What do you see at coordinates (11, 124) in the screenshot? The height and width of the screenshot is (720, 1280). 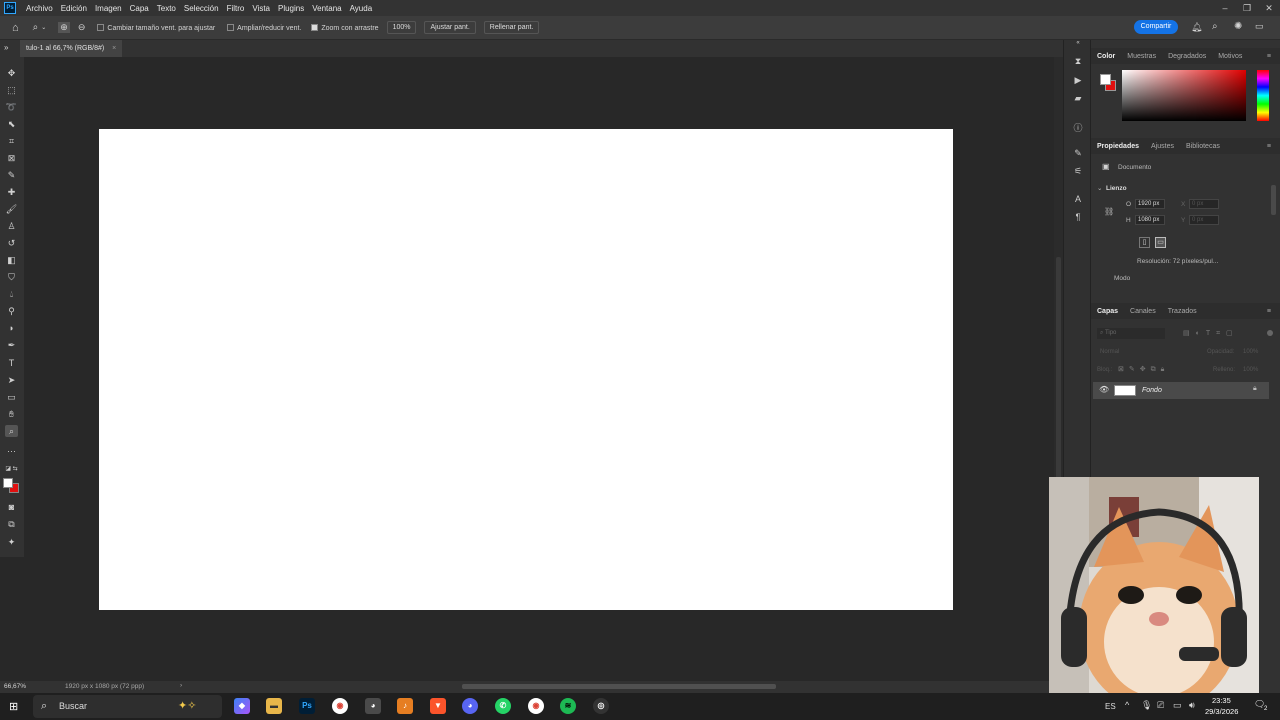 I see `object-selection-tool-icon: ⬉` at bounding box center [11, 124].